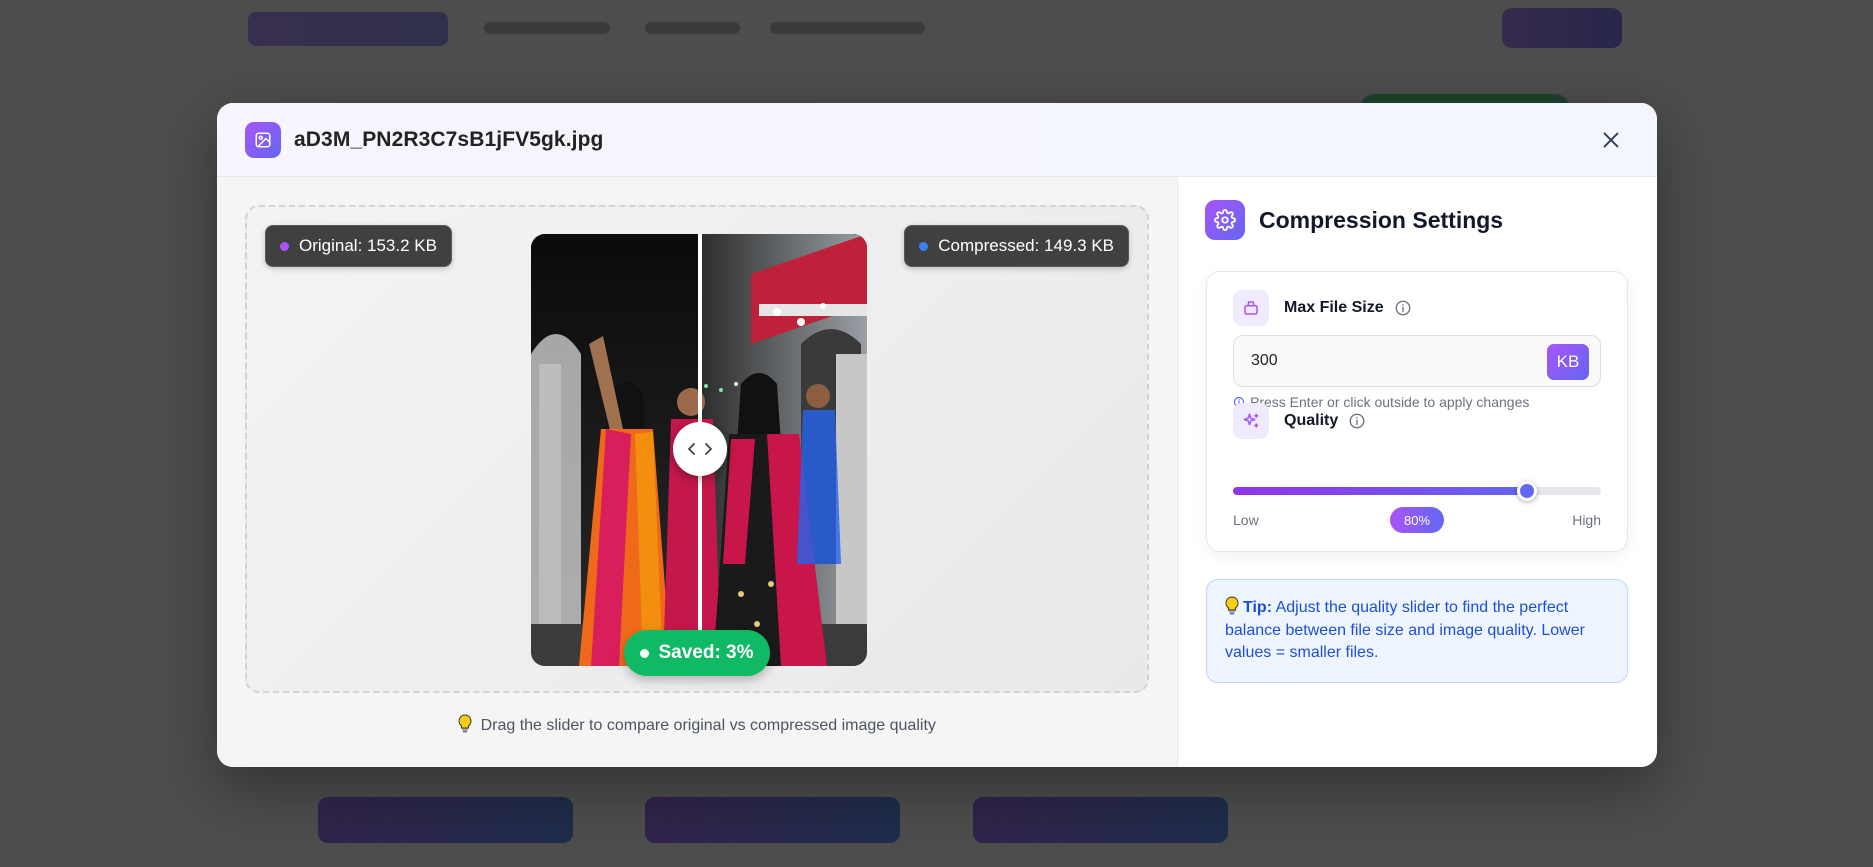 The height and width of the screenshot is (867, 1873). What do you see at coordinates (449, 139) in the screenshot?
I see `modal-title: aD3M_PN2R3C7sB1jFV5gk.jpg` at bounding box center [449, 139].